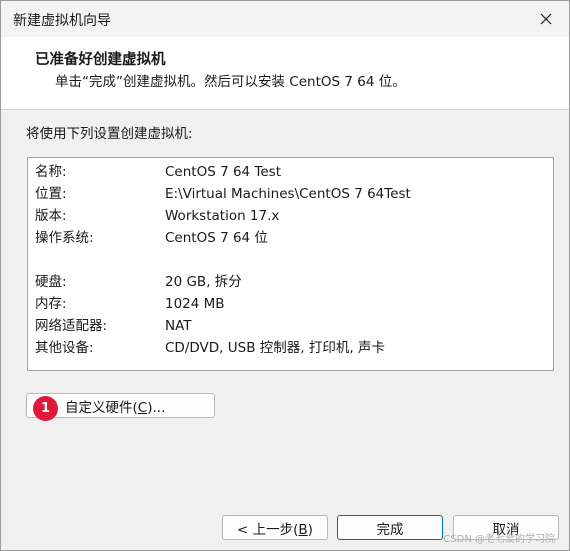  Describe the element at coordinates (499, 539) in the screenshot. I see `watermark: CSDN @老七爱的学习院` at that location.